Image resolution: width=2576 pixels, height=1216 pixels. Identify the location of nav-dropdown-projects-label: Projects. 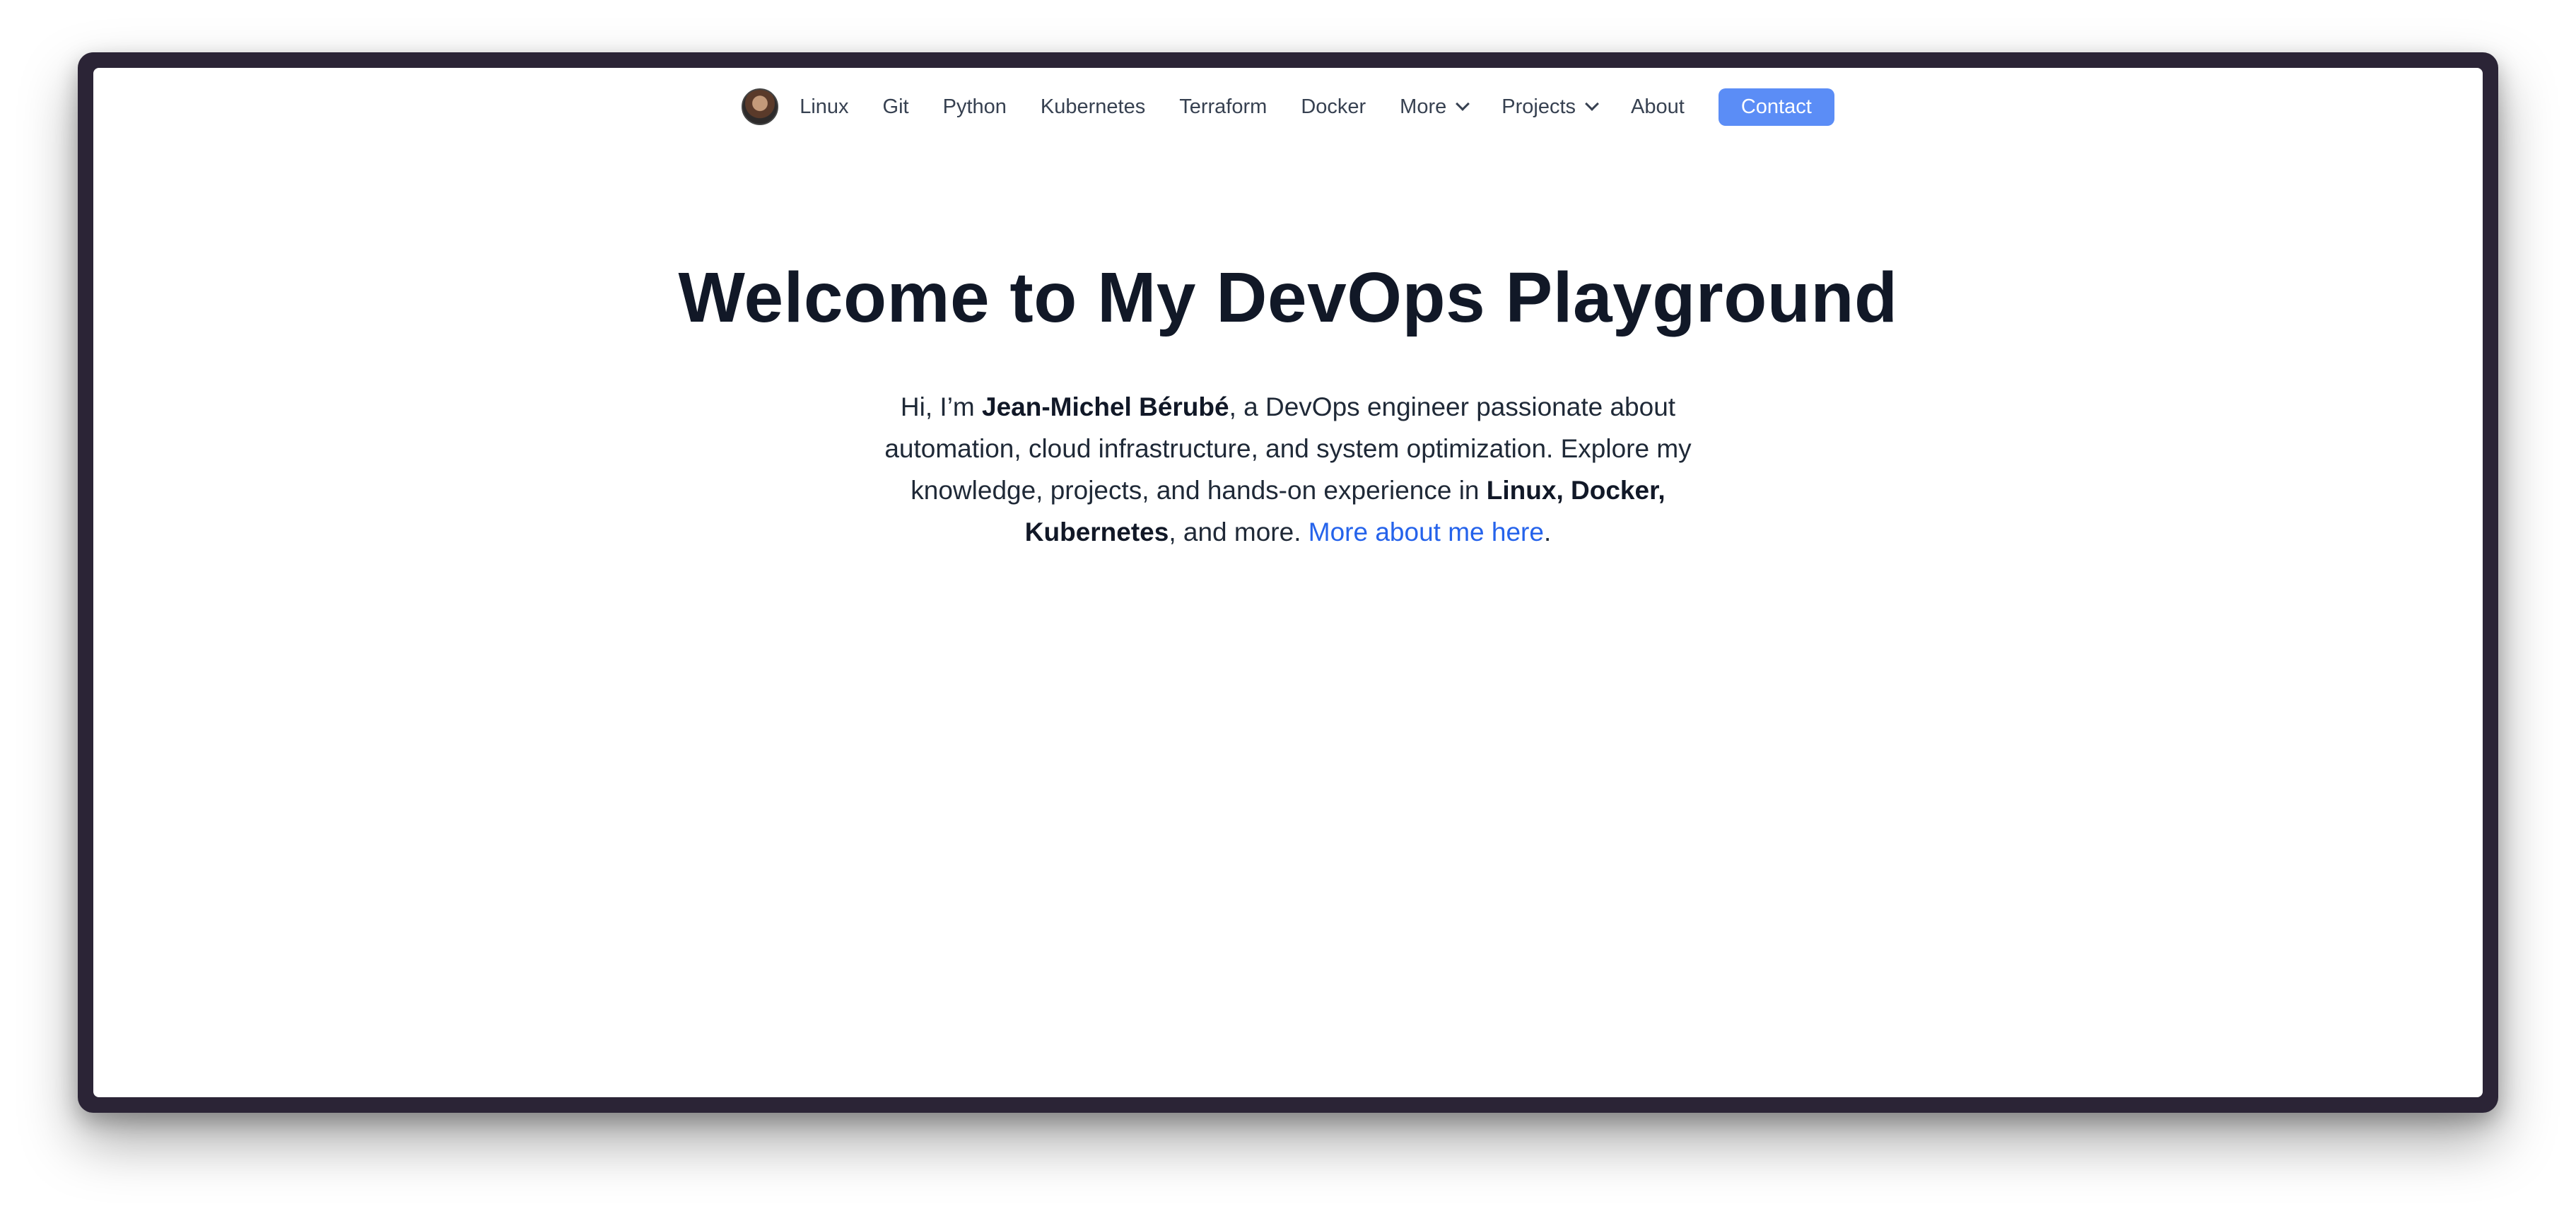
(1538, 106).